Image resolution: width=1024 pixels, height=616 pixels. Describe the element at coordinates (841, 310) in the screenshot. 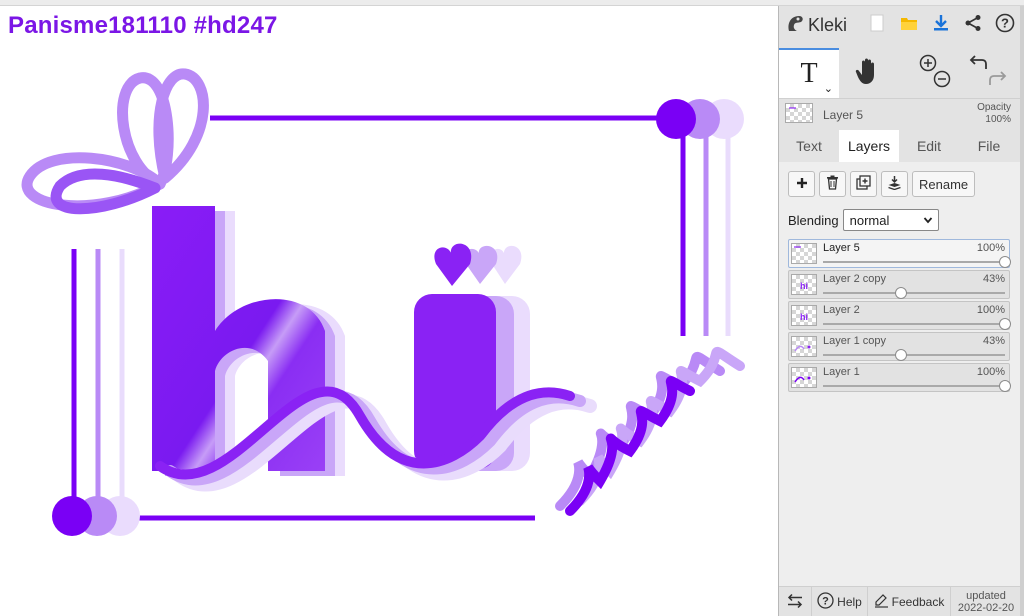

I see `layer-name: Layer 2` at that location.